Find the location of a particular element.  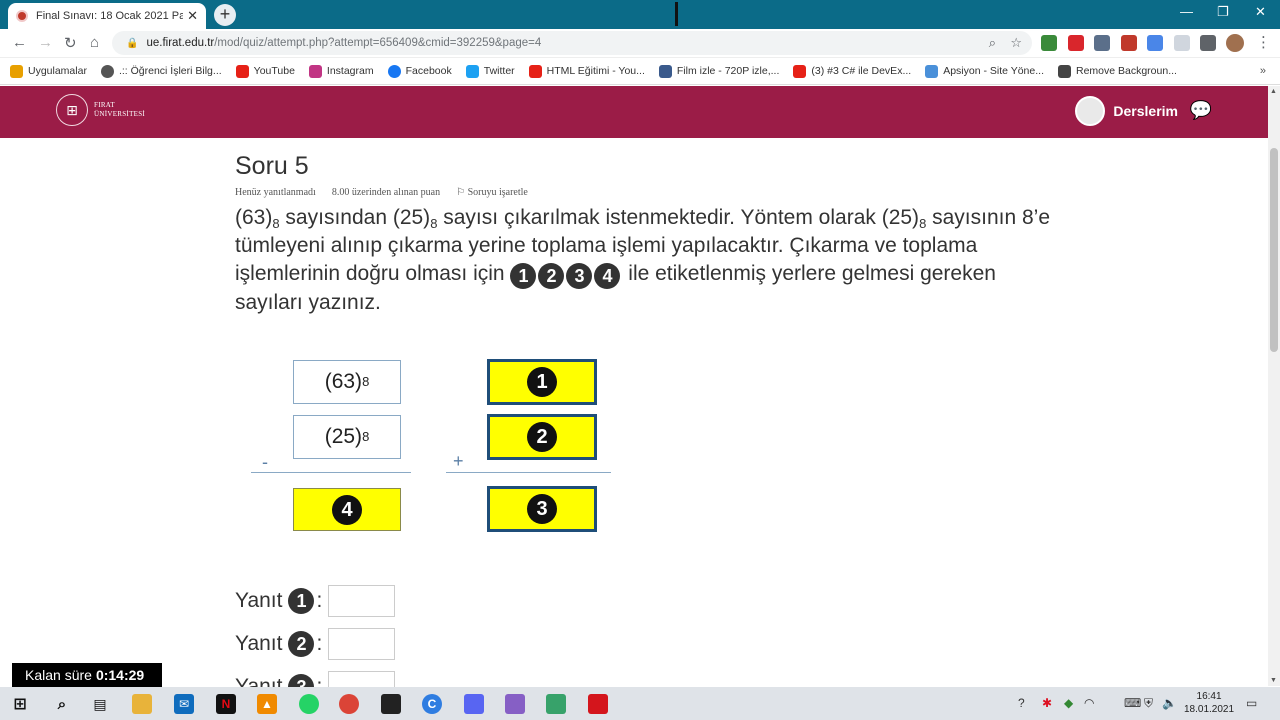

task-view-icon: ▤ is located at coordinates (100, 704).